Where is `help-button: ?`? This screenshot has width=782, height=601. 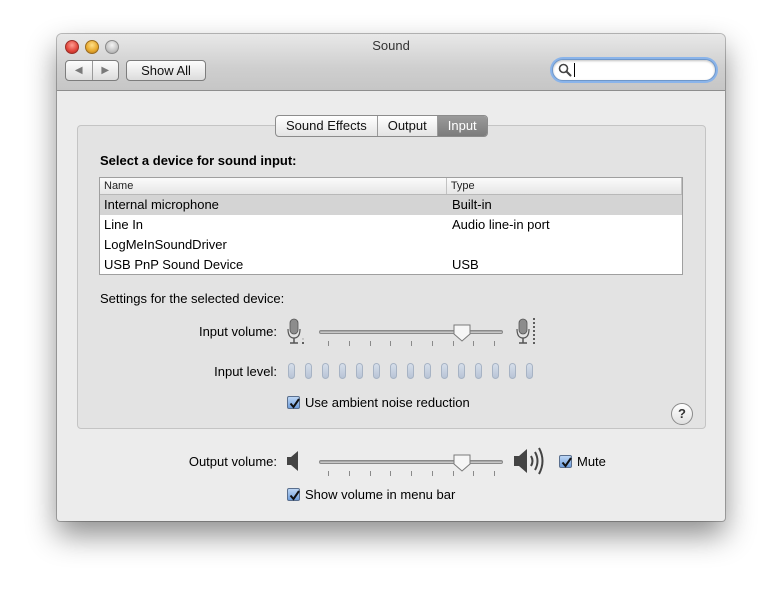 help-button: ? is located at coordinates (682, 414).